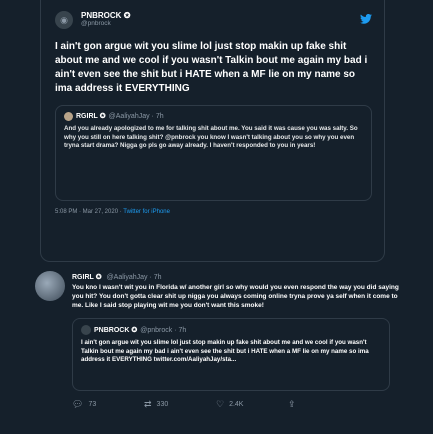 This screenshot has width=433, height=434. Describe the element at coordinates (220, 404) in the screenshot. I see `heart-icon: ♡` at that location.